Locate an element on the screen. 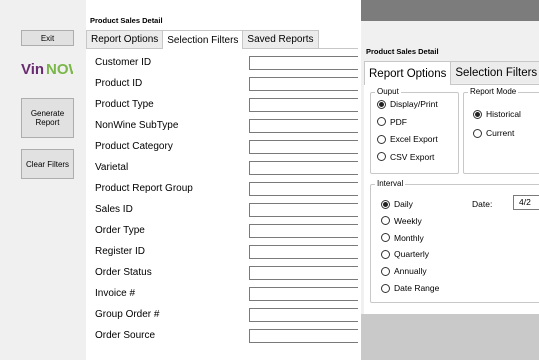 The image size is (539, 360). radio-label: Annually is located at coordinates (410, 271).